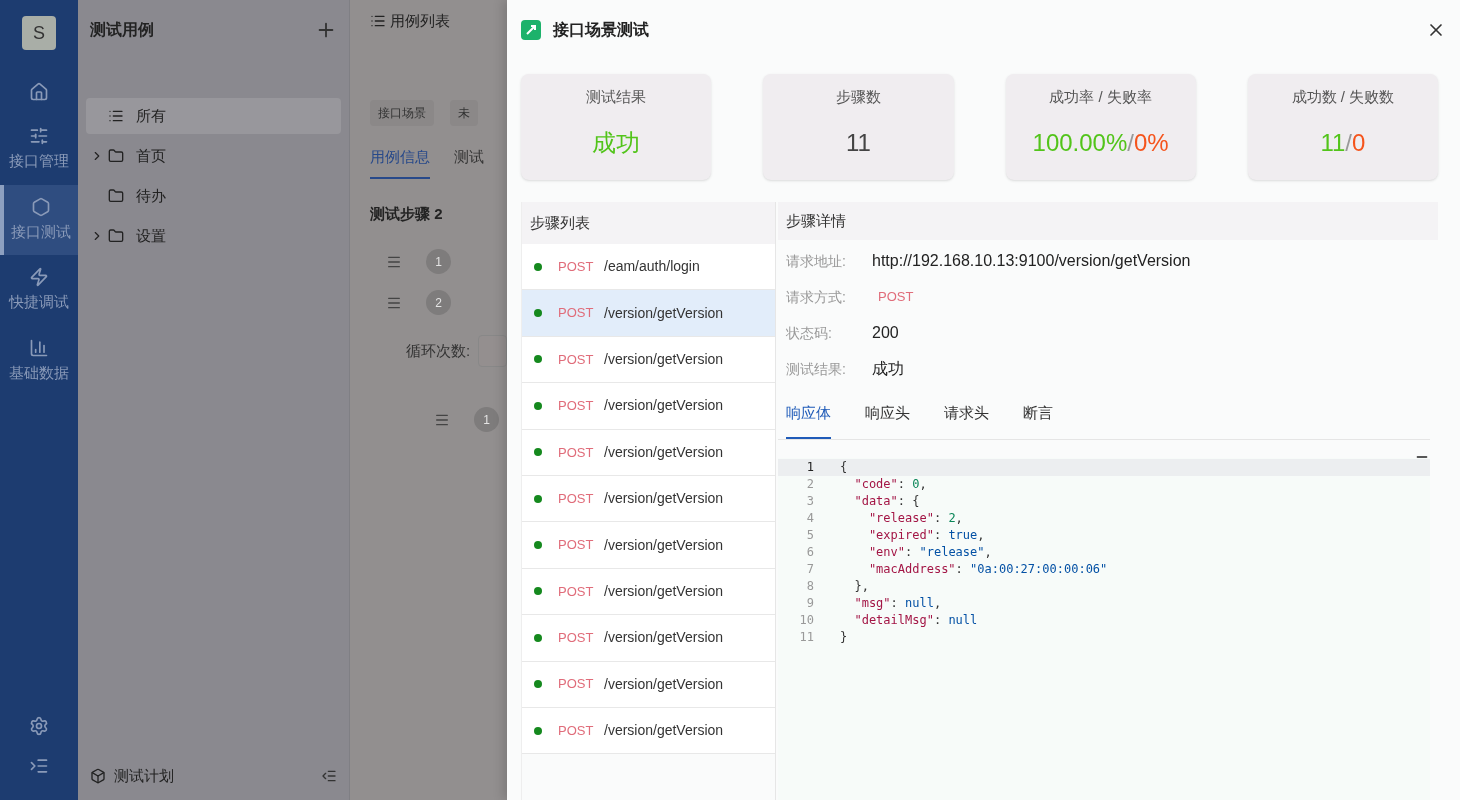  I want to click on tree-item: 首页, so click(213, 156).